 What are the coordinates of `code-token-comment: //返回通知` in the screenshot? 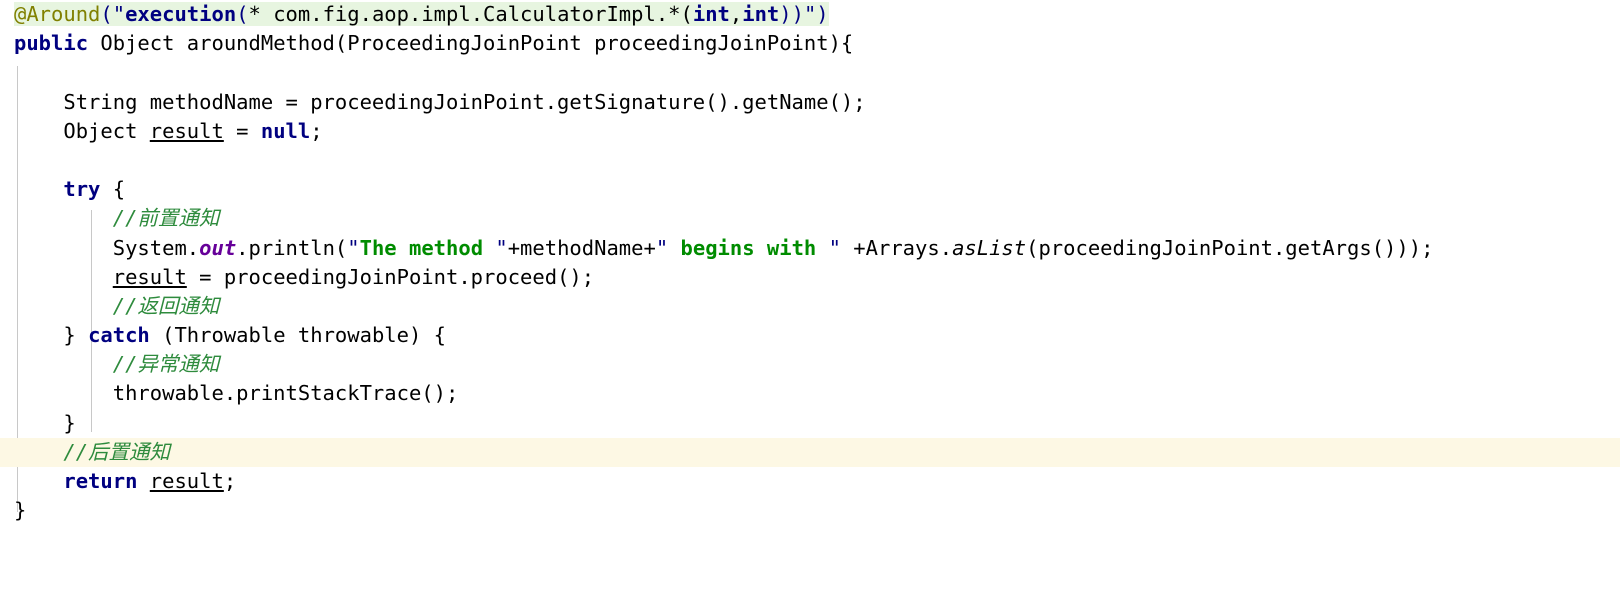 It's located at (166, 305).